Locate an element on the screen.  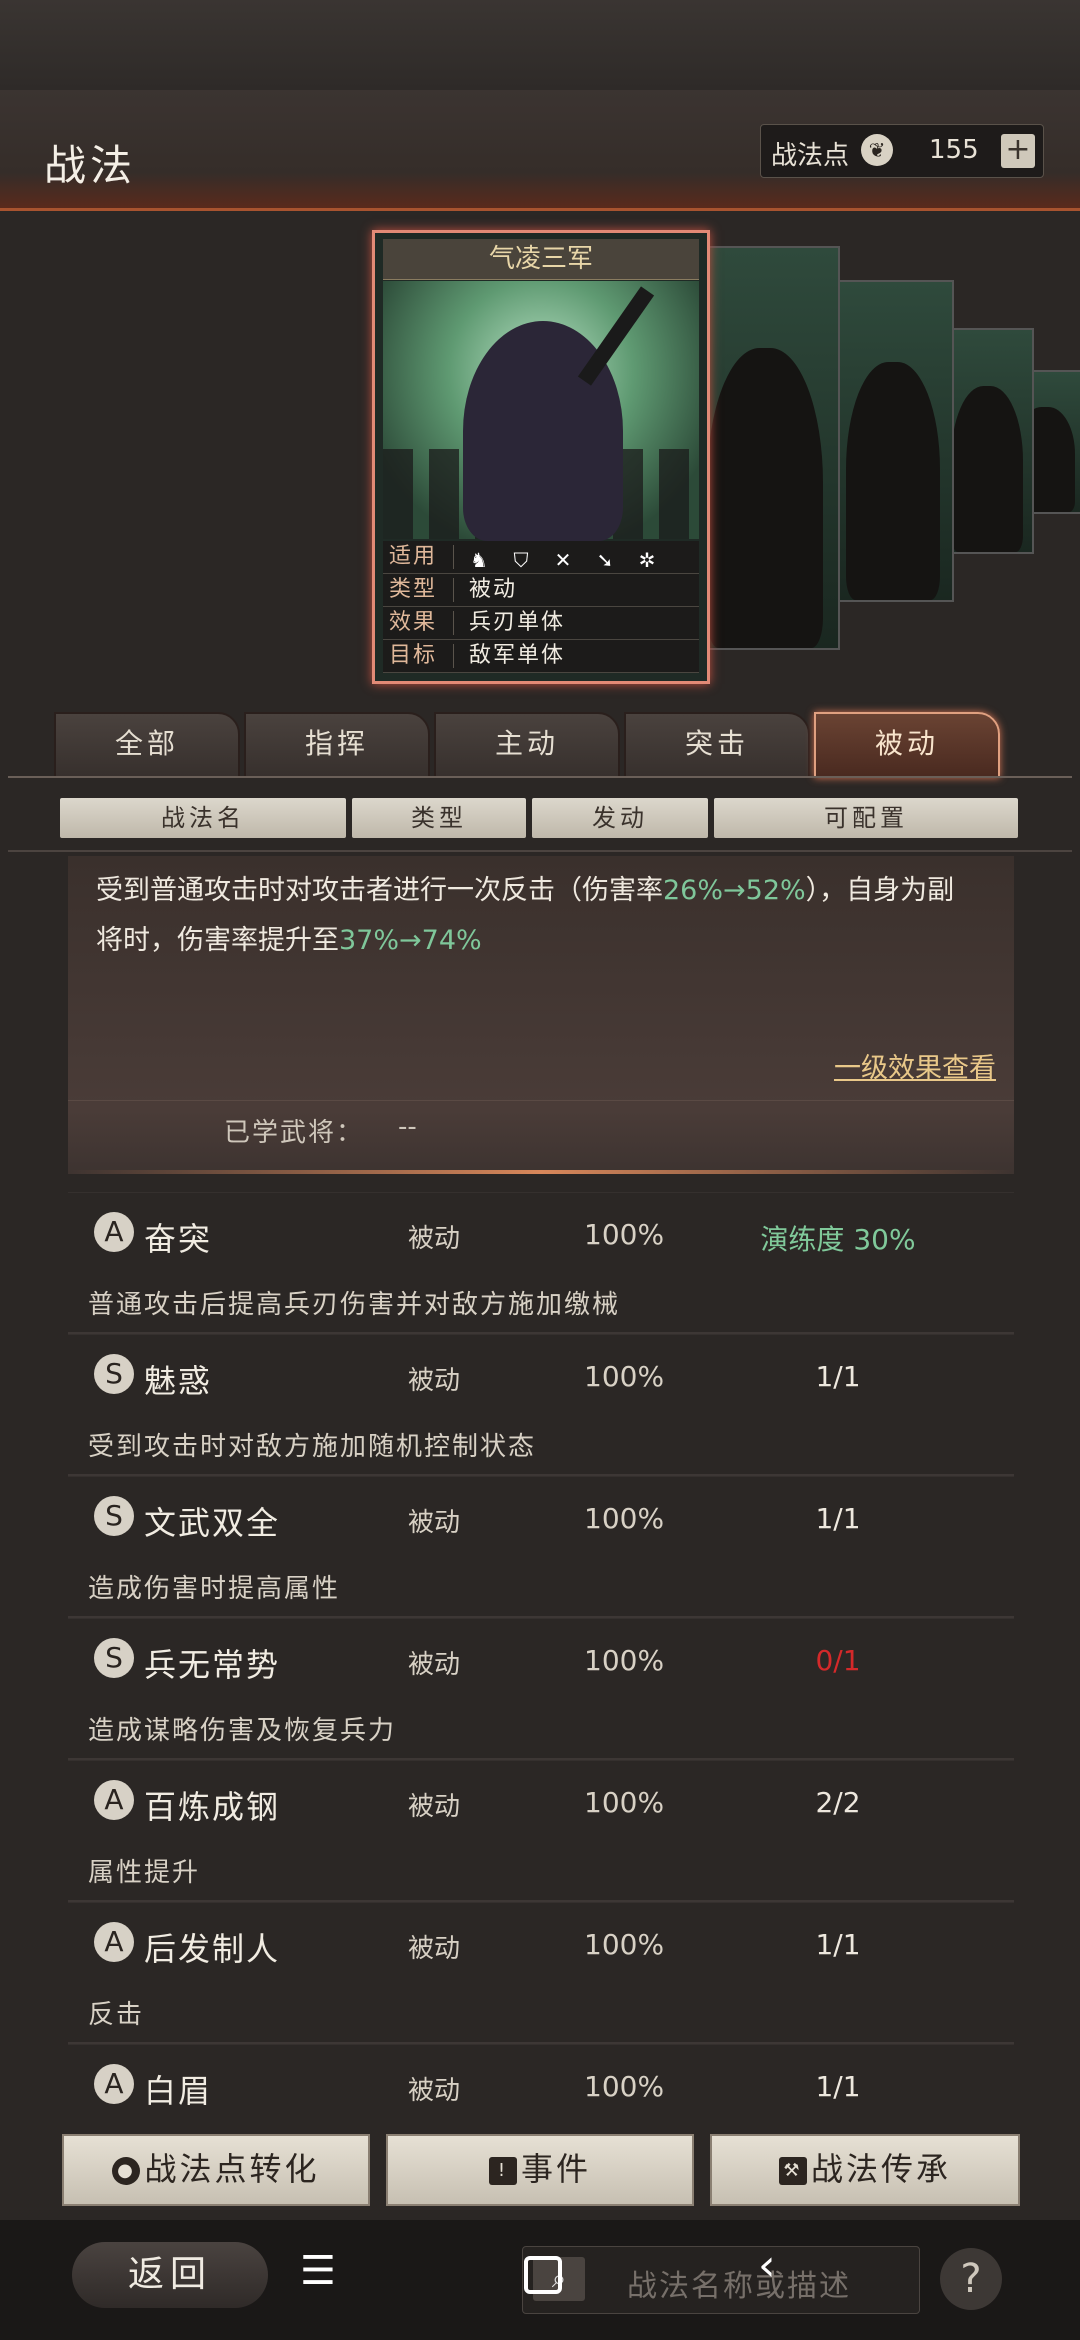
category-tabs: 全部 指挥 主动 突击 被动 is located at coordinates (554, 745).